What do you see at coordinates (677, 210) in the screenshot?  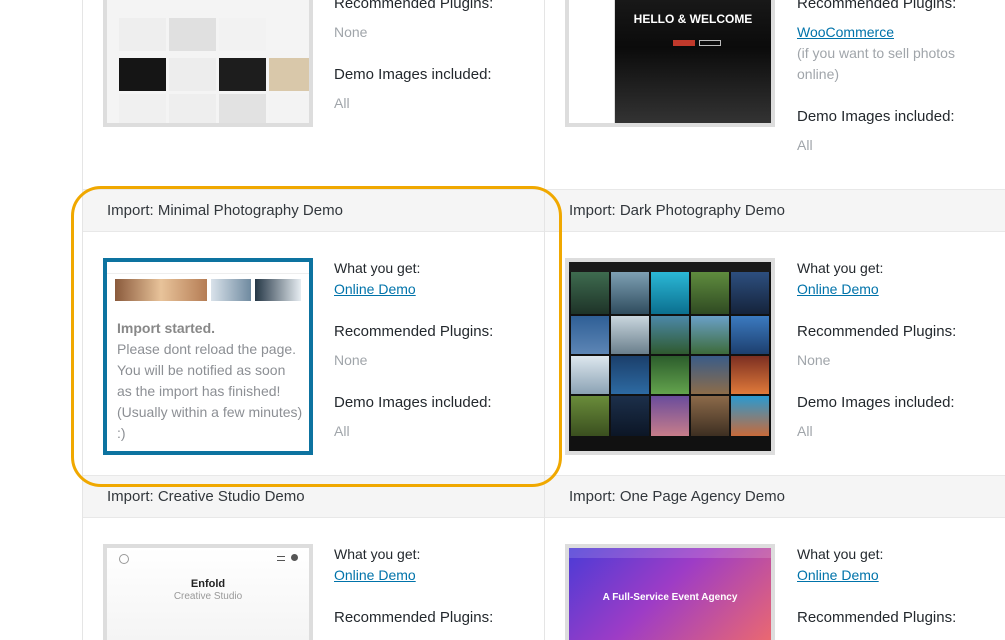 I see `demo-title: Import: Dark Photography Demo` at bounding box center [677, 210].